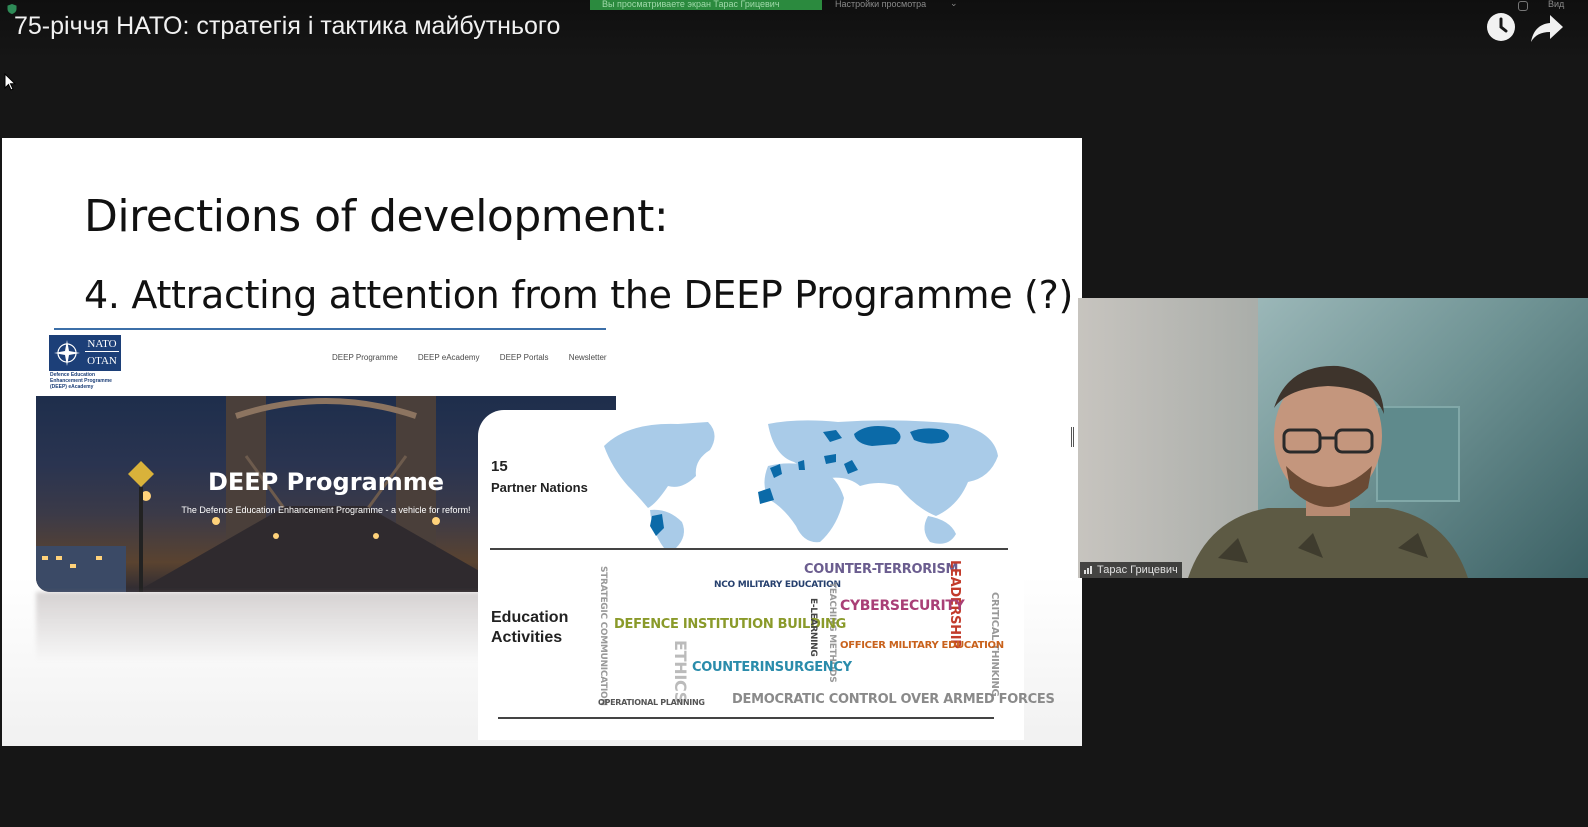 The image size is (1588, 827). I want to click on recording-icon, so click(1523, 6).